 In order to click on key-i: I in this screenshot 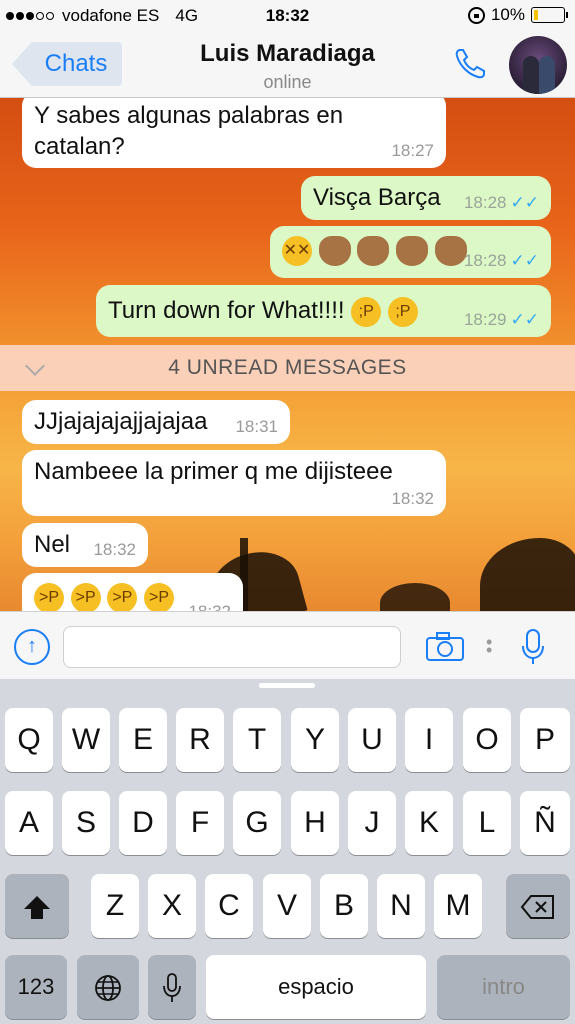, I will do `click(429, 740)`.